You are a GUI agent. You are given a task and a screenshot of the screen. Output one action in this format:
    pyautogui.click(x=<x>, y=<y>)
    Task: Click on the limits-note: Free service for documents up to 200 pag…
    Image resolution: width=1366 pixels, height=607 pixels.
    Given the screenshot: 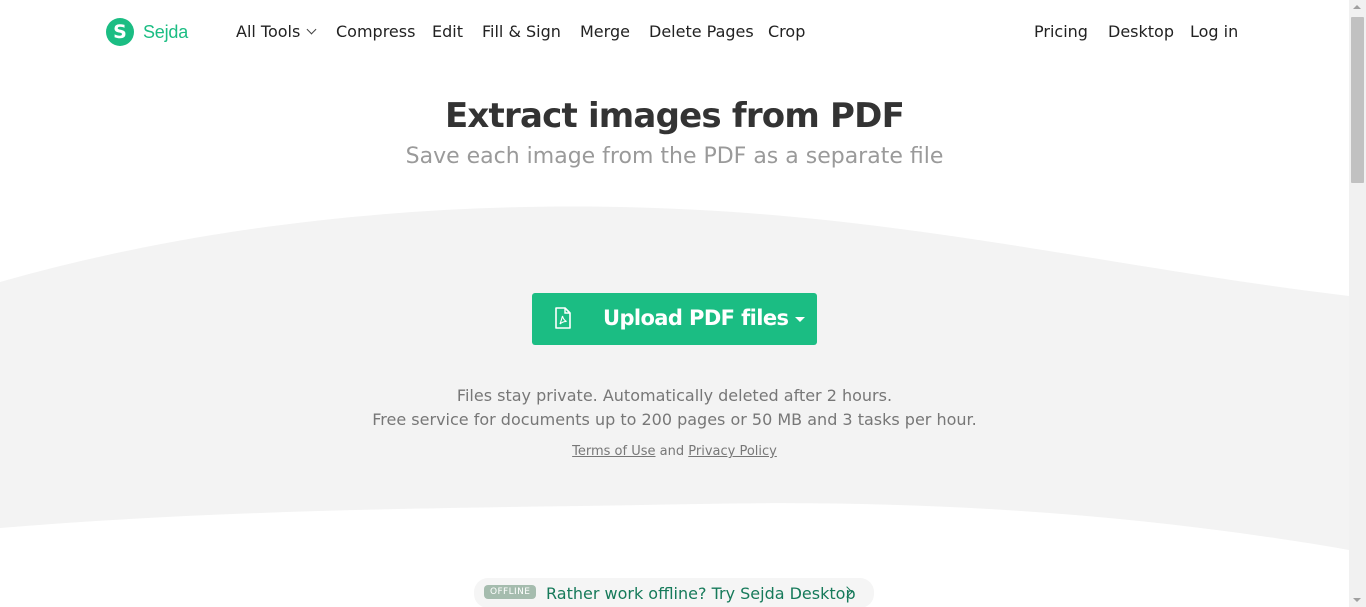 What is the action you would take?
    pyautogui.click(x=674, y=419)
    